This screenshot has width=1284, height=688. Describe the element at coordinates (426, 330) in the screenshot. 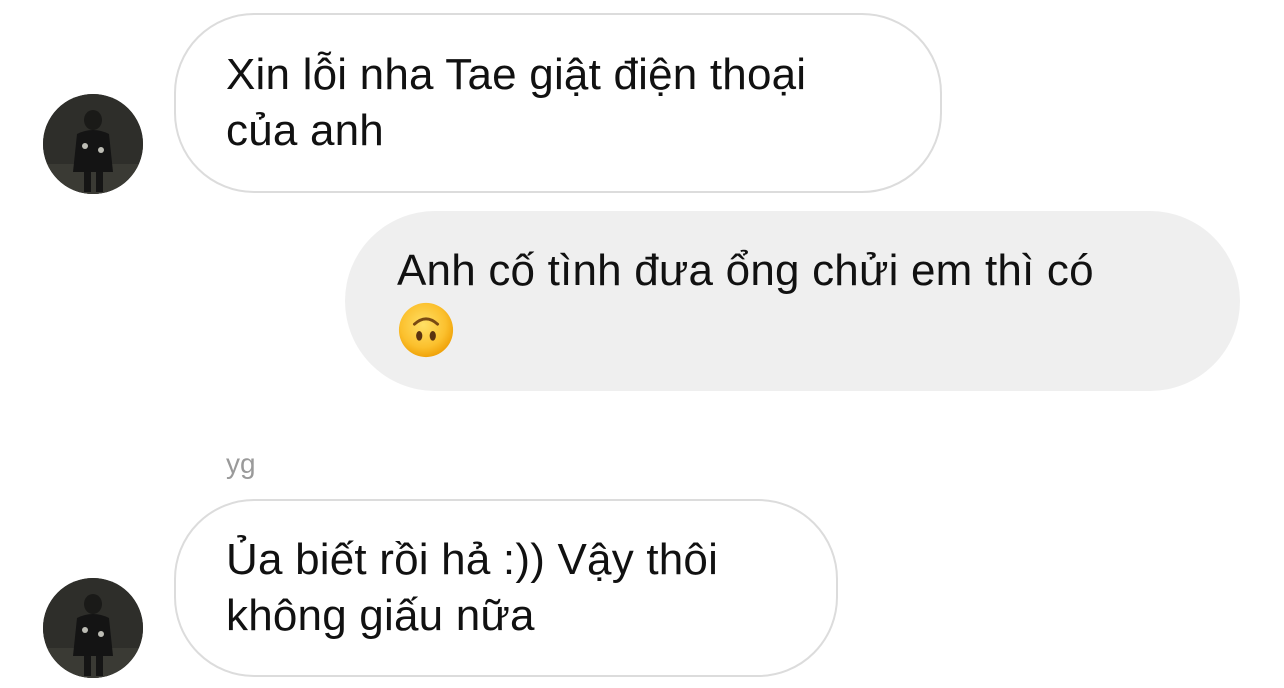

I see `upside-down-face-icon` at that location.